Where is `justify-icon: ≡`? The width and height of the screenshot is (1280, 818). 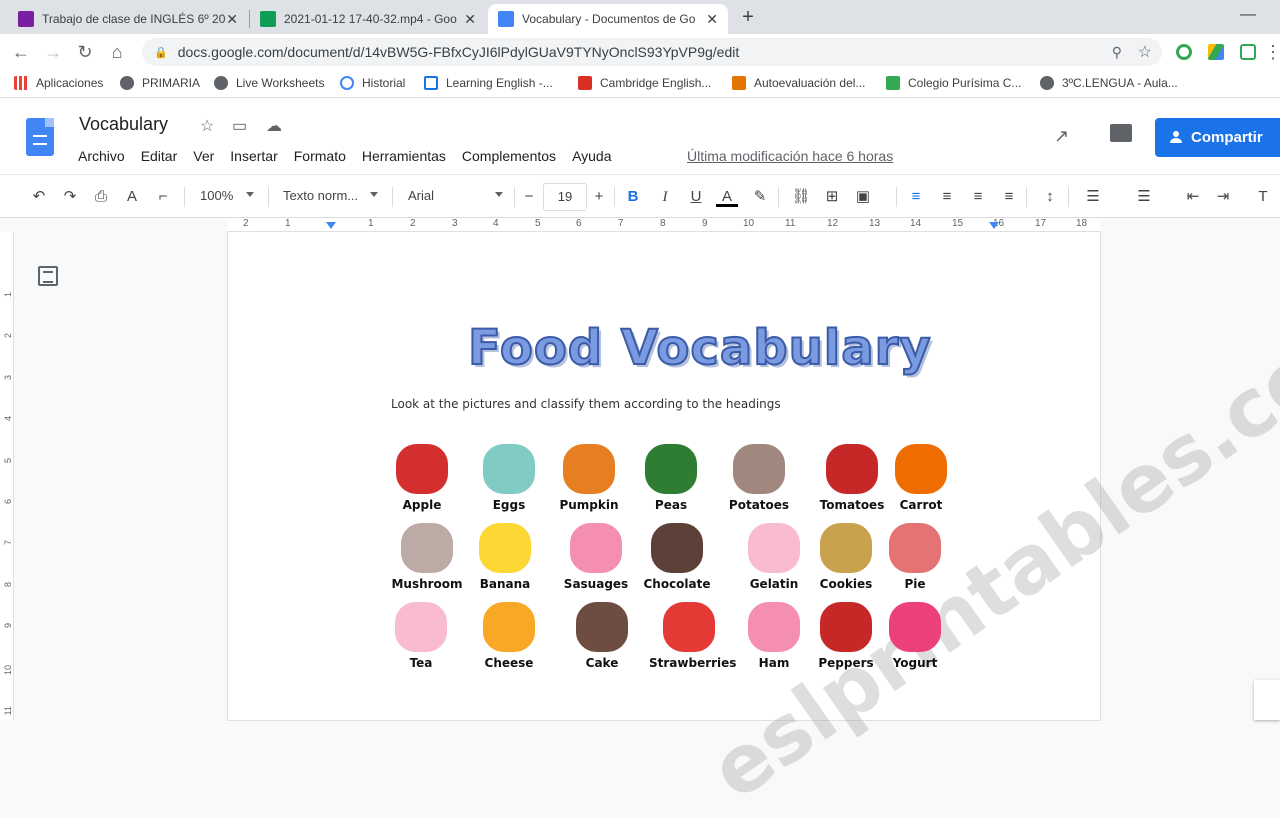 justify-icon: ≡ is located at coordinates (1009, 197).